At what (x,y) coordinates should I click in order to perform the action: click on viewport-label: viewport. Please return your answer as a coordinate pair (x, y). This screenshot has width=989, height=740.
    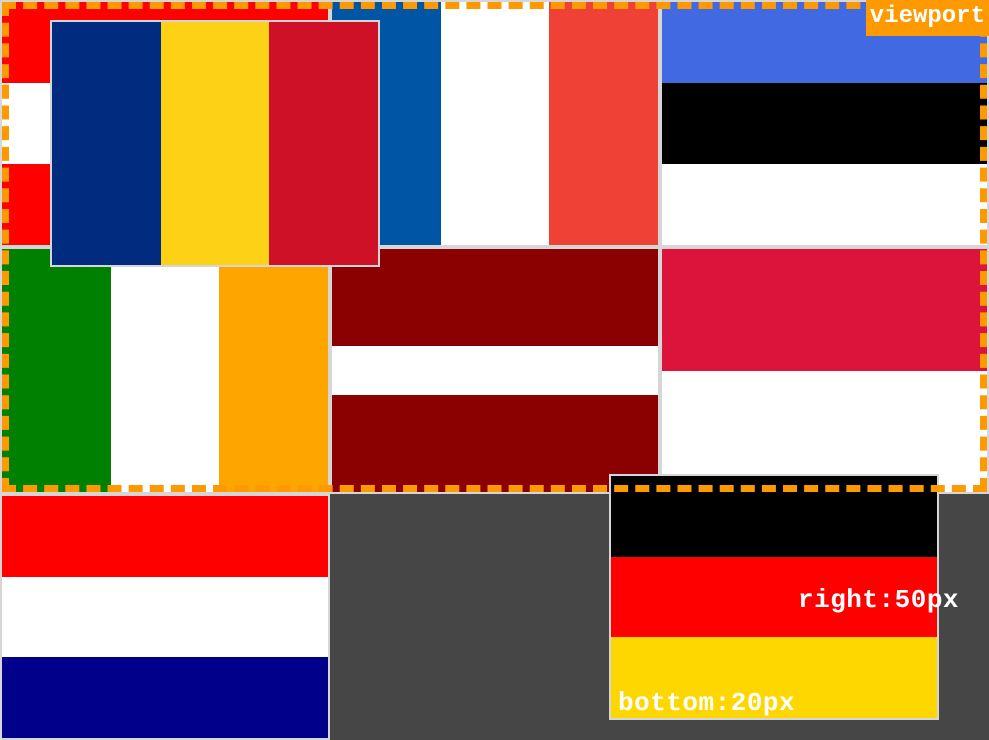
    Looking at the image, I should click on (927, 18).